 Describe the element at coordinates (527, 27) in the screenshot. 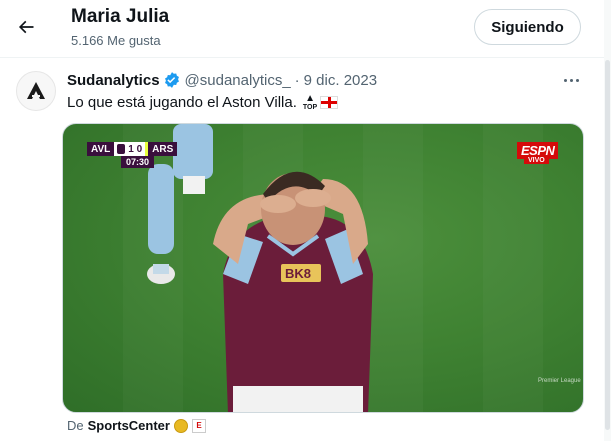

I see `following-button: Siguiendo` at that location.